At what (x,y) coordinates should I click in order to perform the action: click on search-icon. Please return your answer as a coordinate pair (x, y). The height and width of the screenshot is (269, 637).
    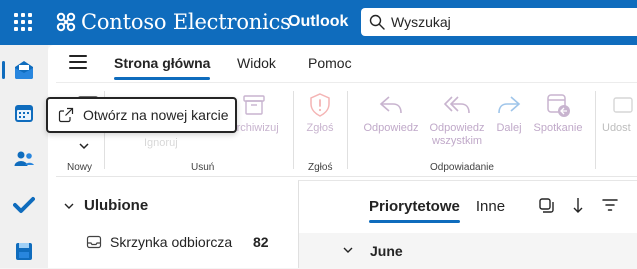
    Looking at the image, I should click on (377, 22).